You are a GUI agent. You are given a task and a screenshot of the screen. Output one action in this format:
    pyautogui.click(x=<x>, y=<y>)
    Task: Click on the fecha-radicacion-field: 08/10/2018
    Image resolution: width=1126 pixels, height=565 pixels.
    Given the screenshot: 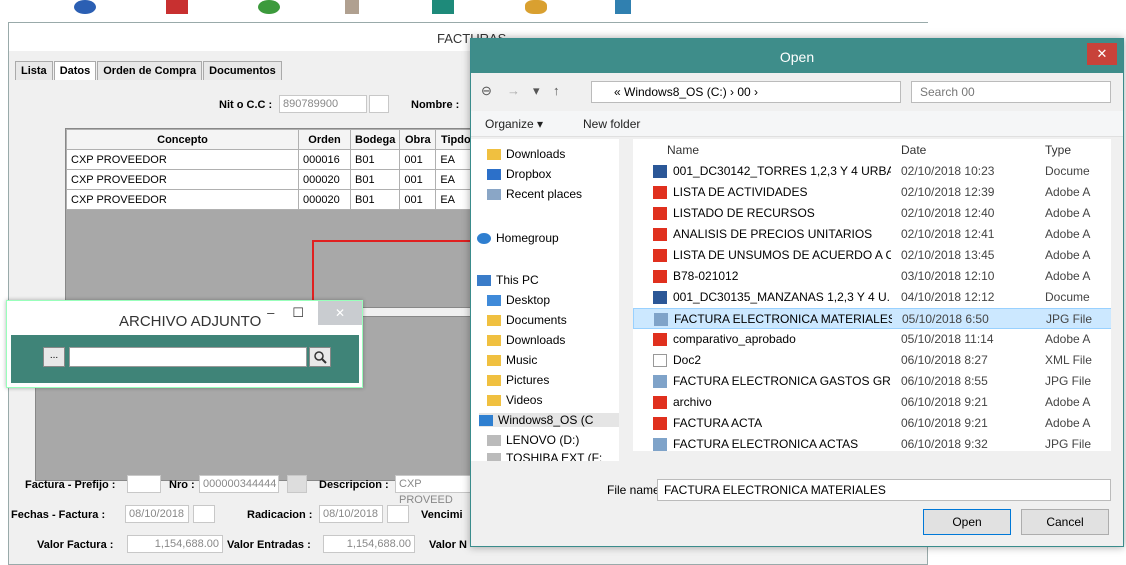 What is the action you would take?
    pyautogui.click(x=351, y=514)
    